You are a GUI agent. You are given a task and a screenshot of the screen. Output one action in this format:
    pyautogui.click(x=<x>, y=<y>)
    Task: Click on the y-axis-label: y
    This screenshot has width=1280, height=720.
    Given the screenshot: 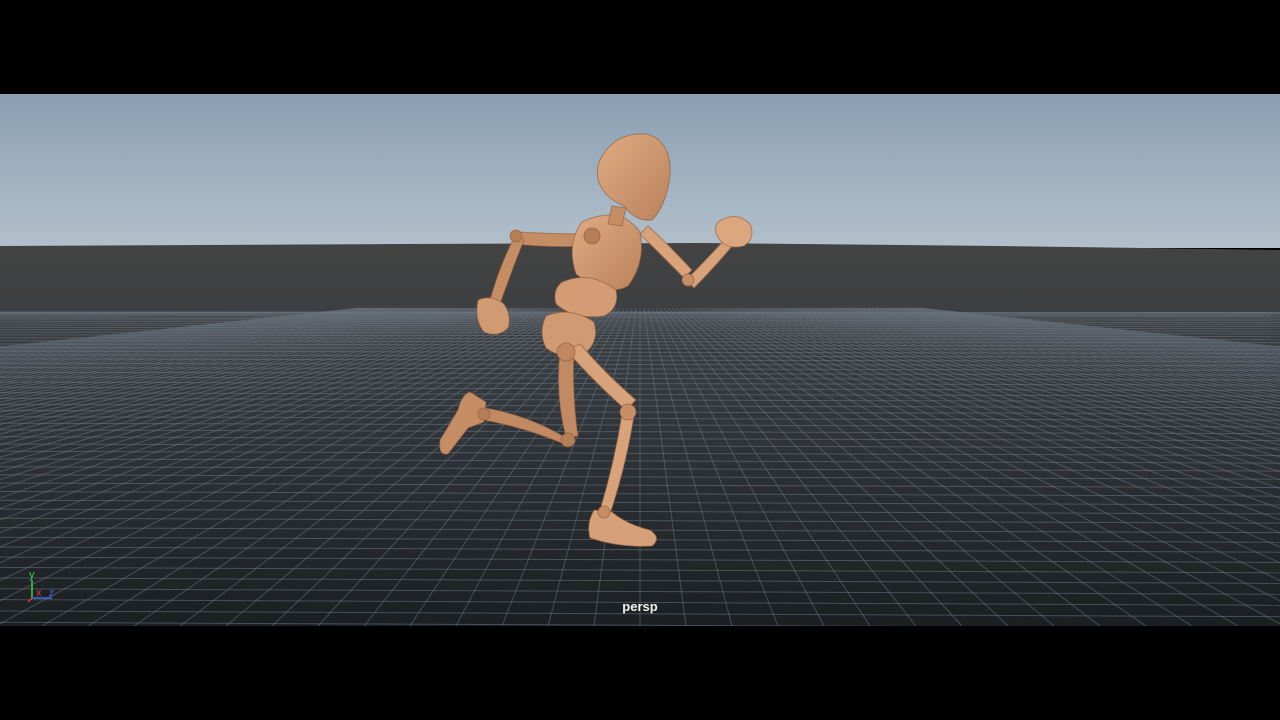 What is the action you would take?
    pyautogui.click(x=32, y=575)
    